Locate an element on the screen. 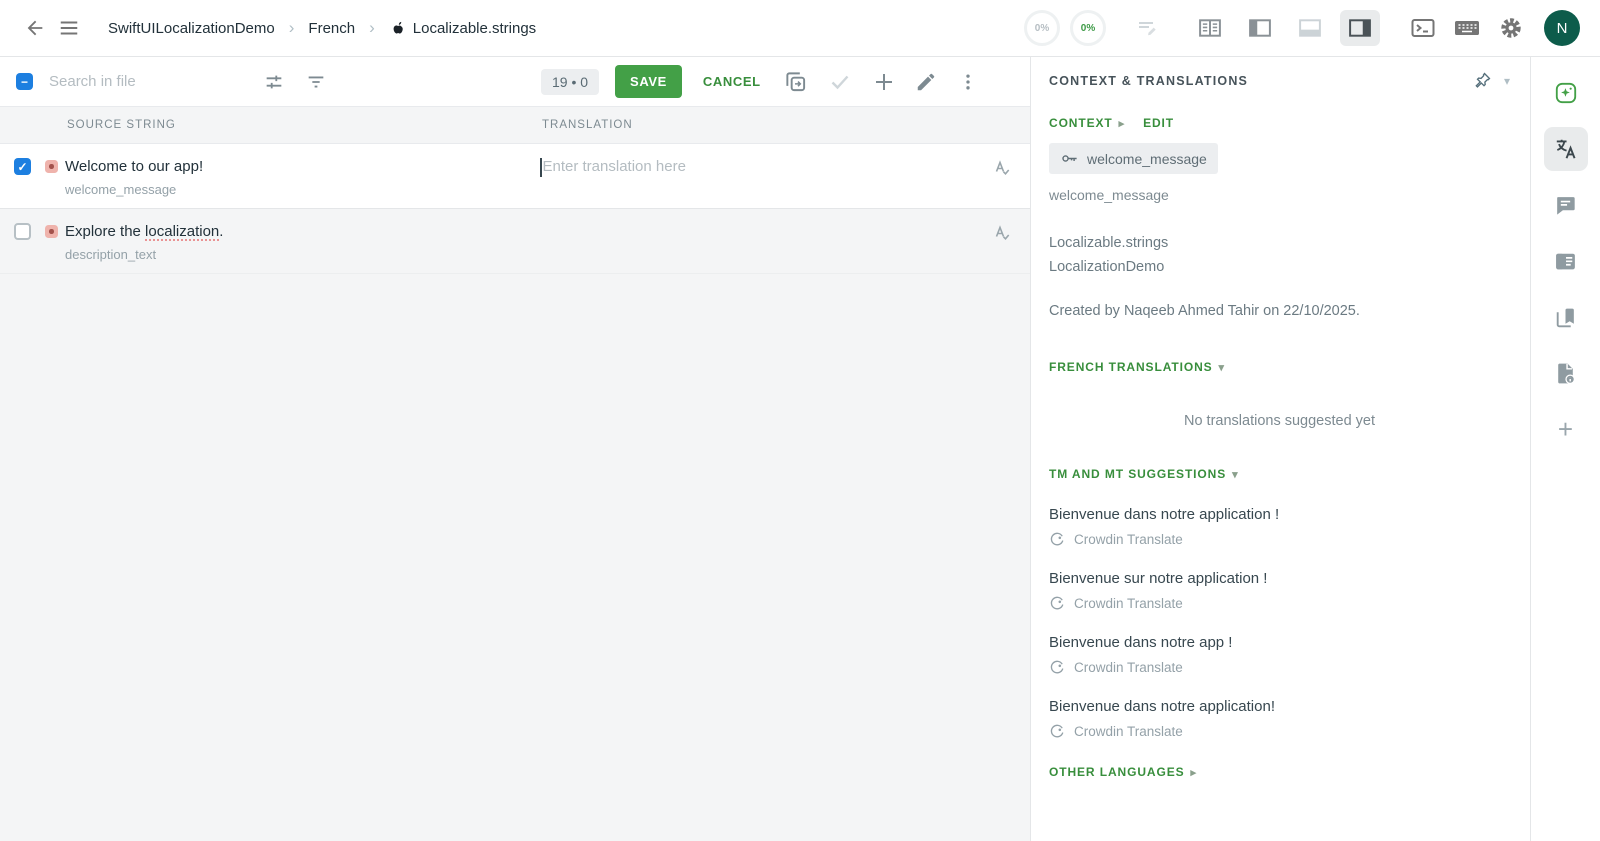 The image size is (1600, 841). french-translations-label: FRENCH TRANSLATIONS is located at coordinates (1131, 367).